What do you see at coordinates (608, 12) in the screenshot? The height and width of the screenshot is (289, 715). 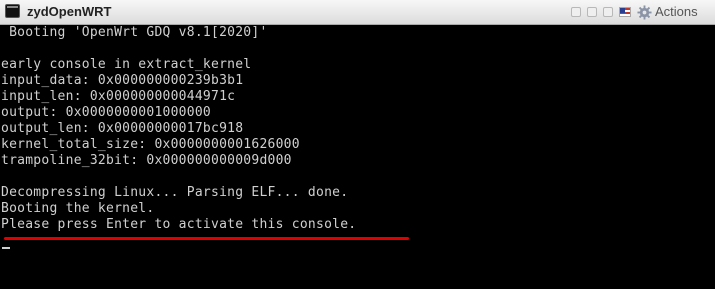 I see `fullscreen-button` at bounding box center [608, 12].